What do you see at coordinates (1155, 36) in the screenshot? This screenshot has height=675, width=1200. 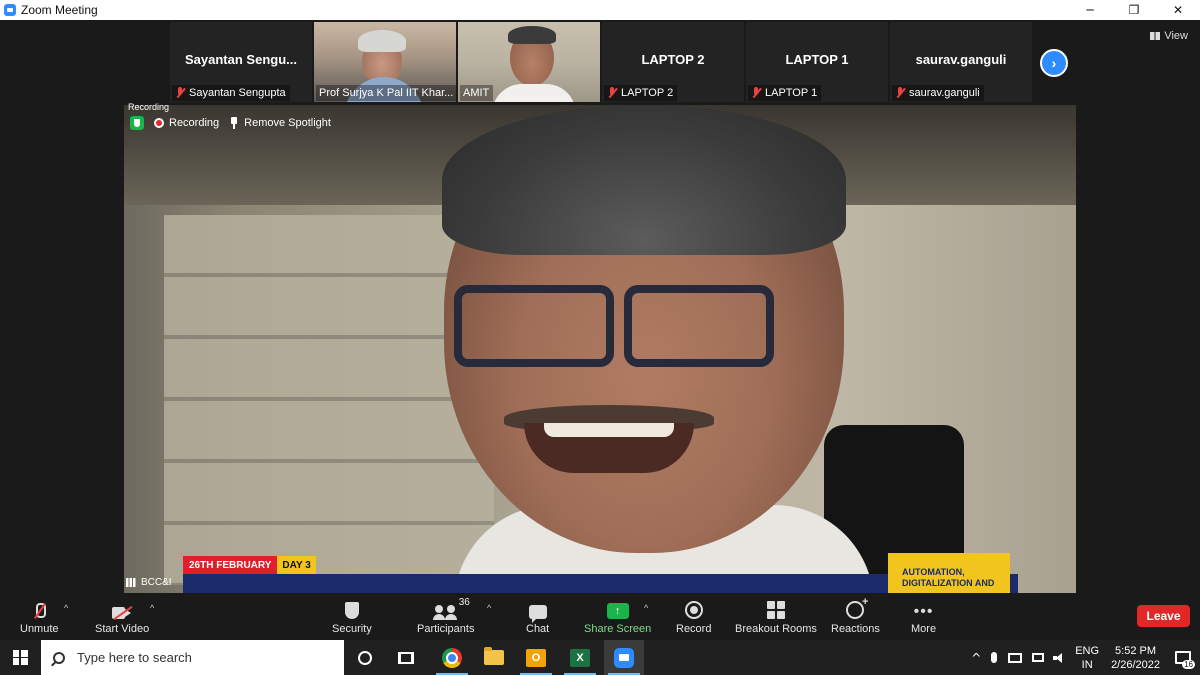 I see `grid-view-icon` at bounding box center [1155, 36].